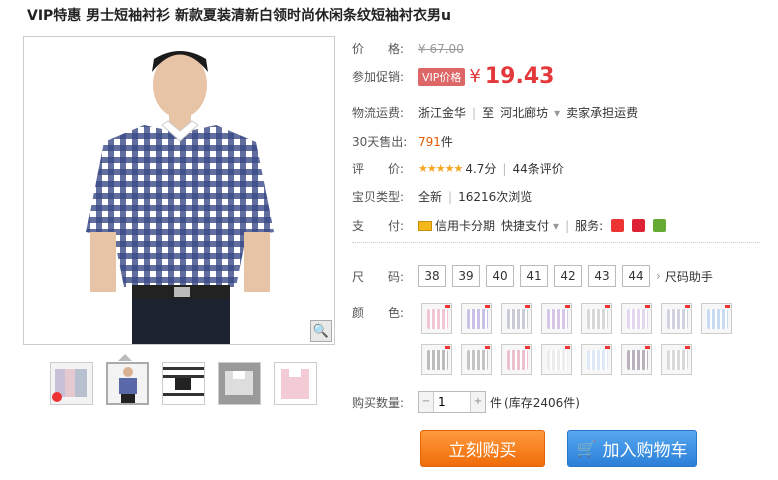 This screenshot has width=778, height=480. I want to click on shipping-row: 物流运费: 浙江金华 | 至 河北廊坊 ▾ 卖家承担运费, so click(495, 112).